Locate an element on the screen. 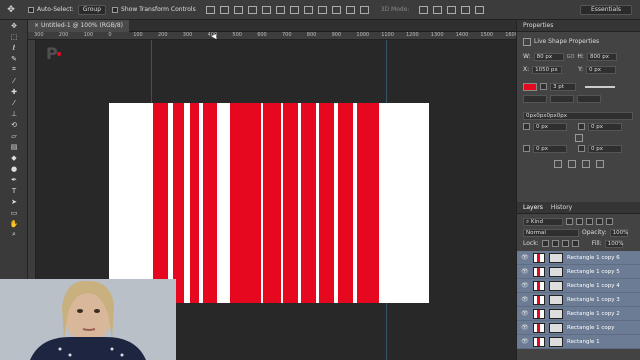 The image size is (640, 360). stroke-caps-dropdown is located at coordinates (562, 98).